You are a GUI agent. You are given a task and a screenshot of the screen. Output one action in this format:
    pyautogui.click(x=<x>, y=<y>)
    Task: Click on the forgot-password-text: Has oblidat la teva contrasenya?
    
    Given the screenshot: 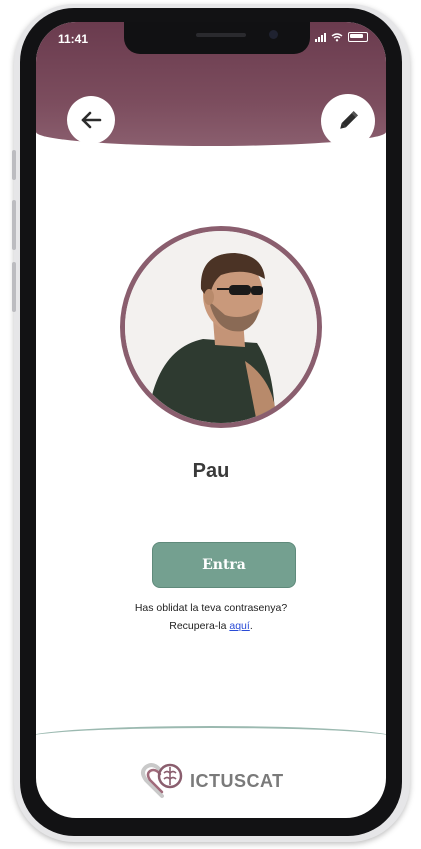 What is the action you would take?
    pyautogui.click(x=211, y=608)
    